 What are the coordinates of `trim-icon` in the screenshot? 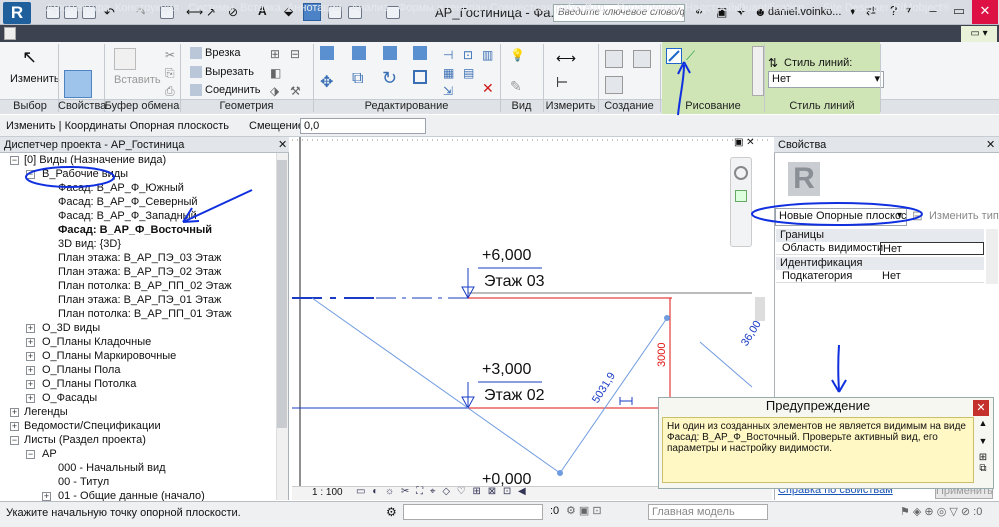 It's located at (420, 77).